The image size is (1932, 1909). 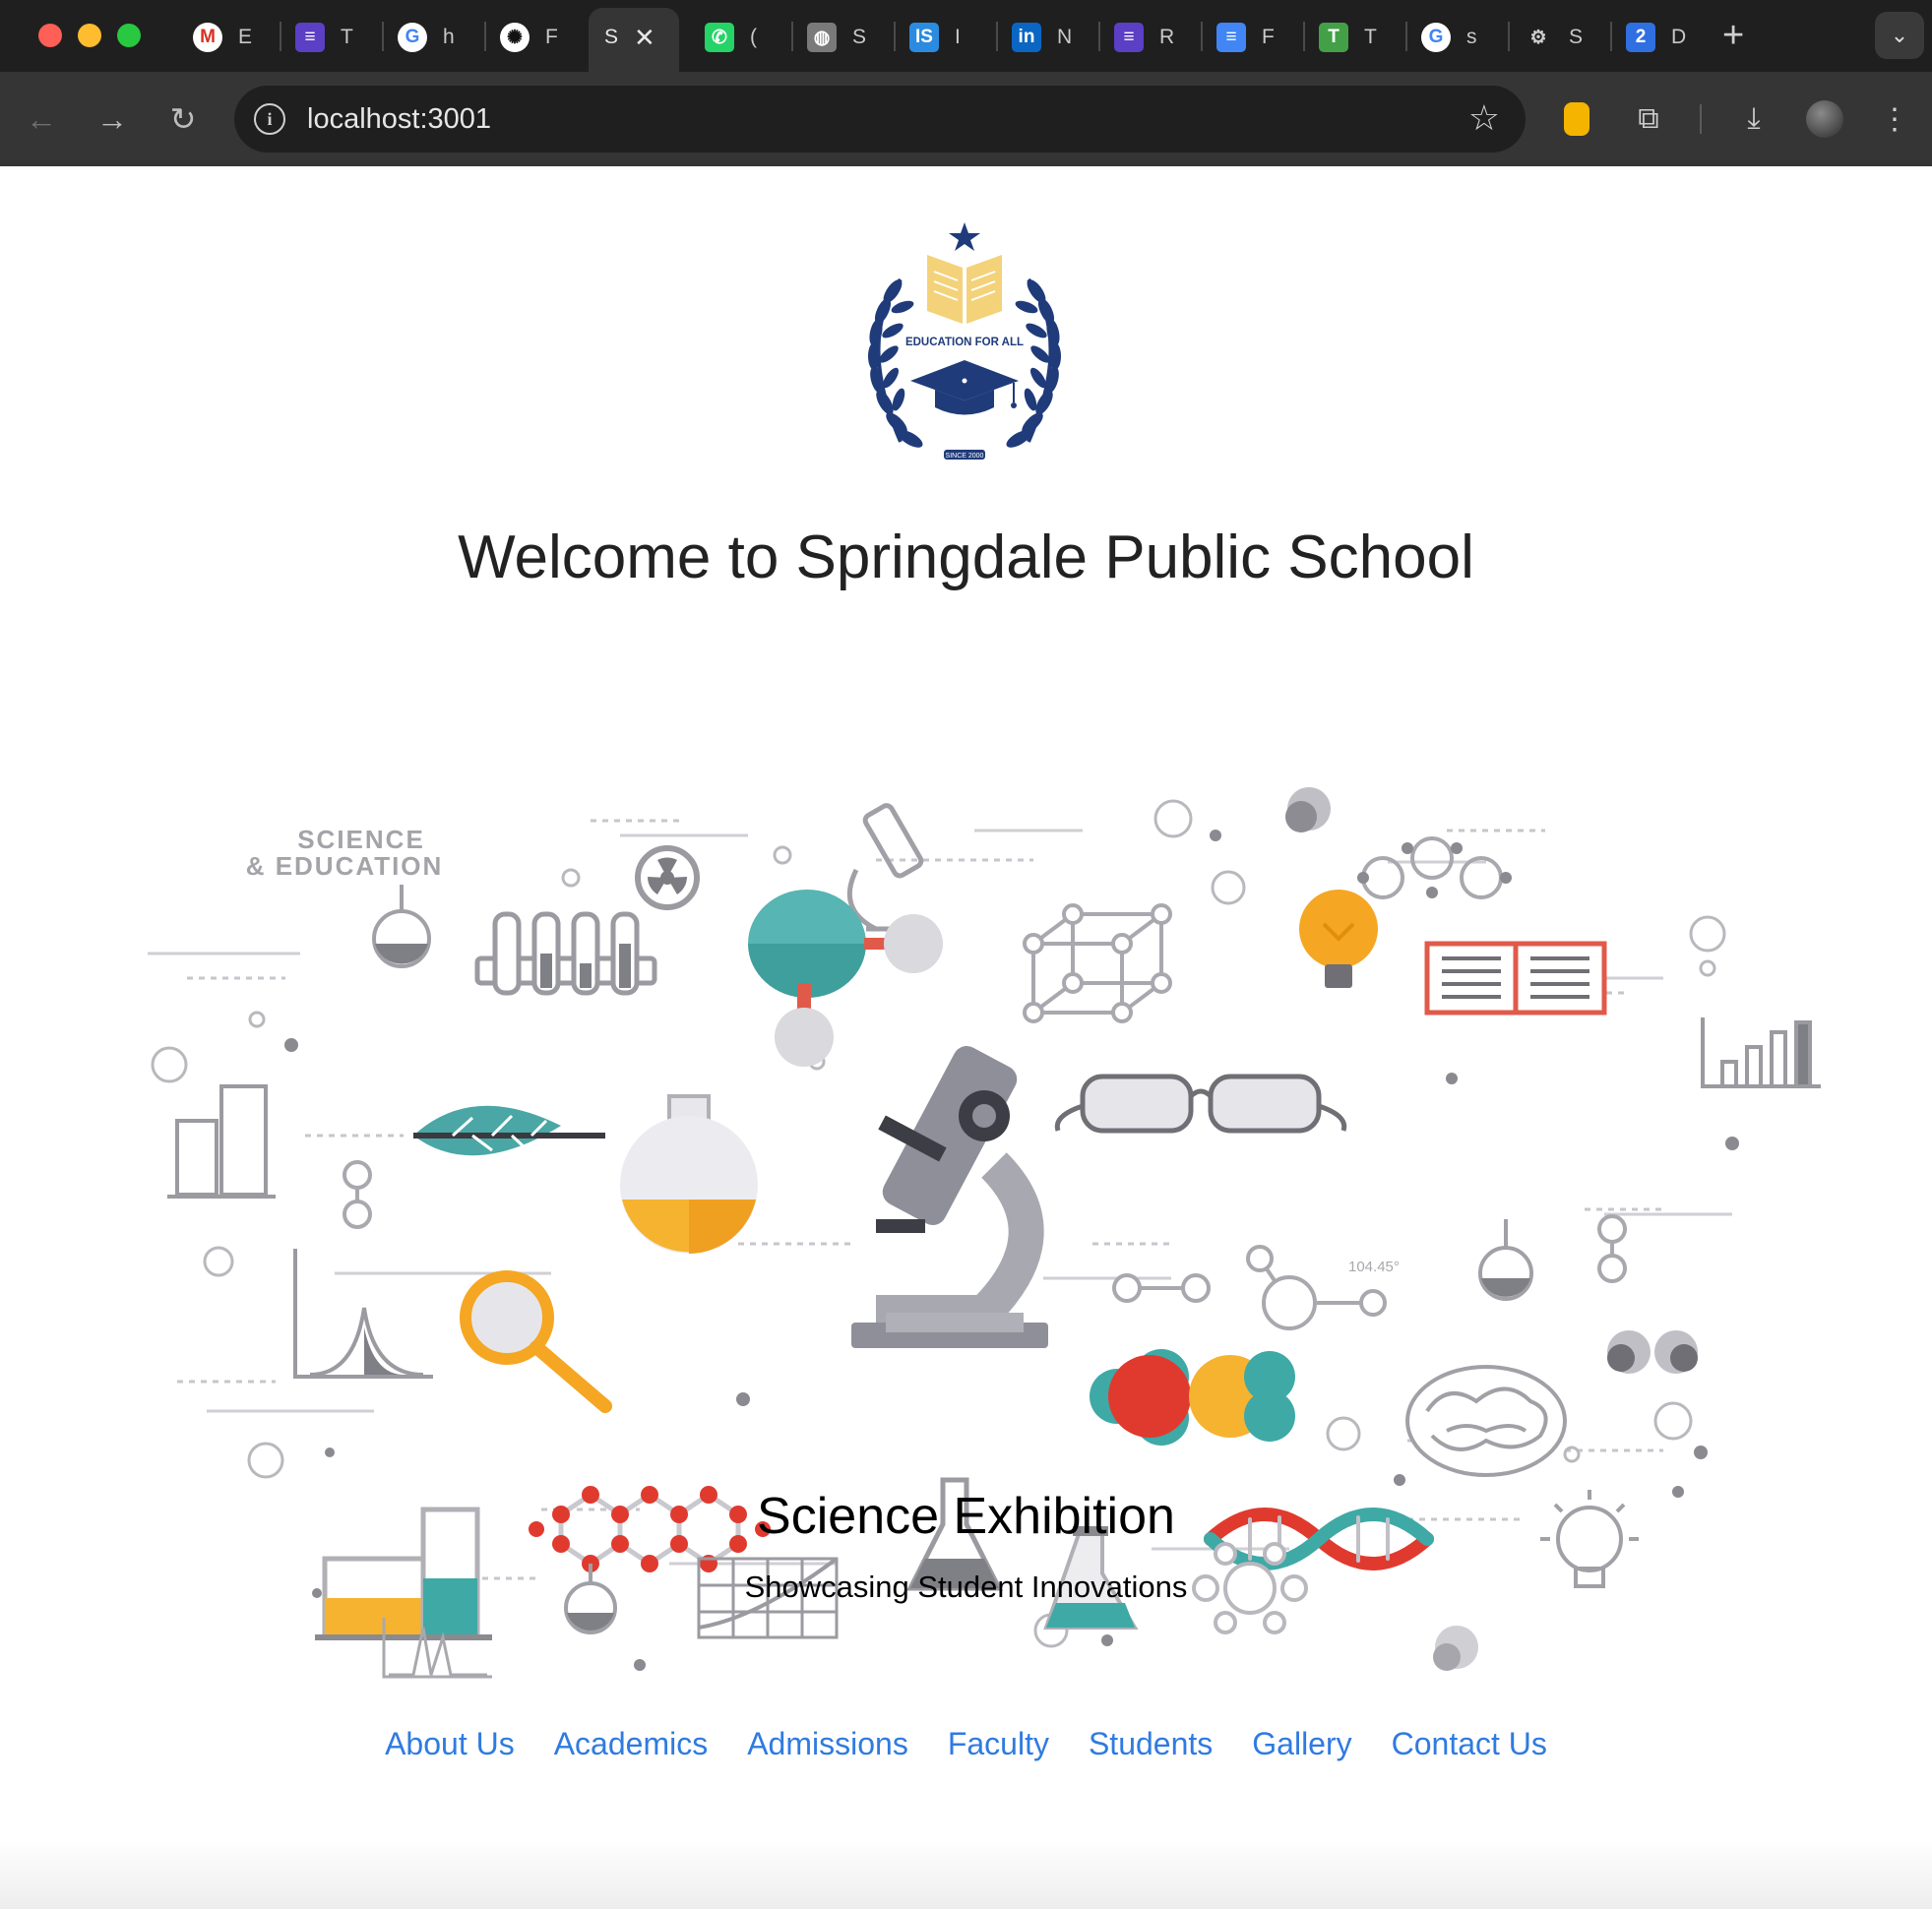 What do you see at coordinates (450, 1744) in the screenshot?
I see `nav-link-about-us: About Us` at bounding box center [450, 1744].